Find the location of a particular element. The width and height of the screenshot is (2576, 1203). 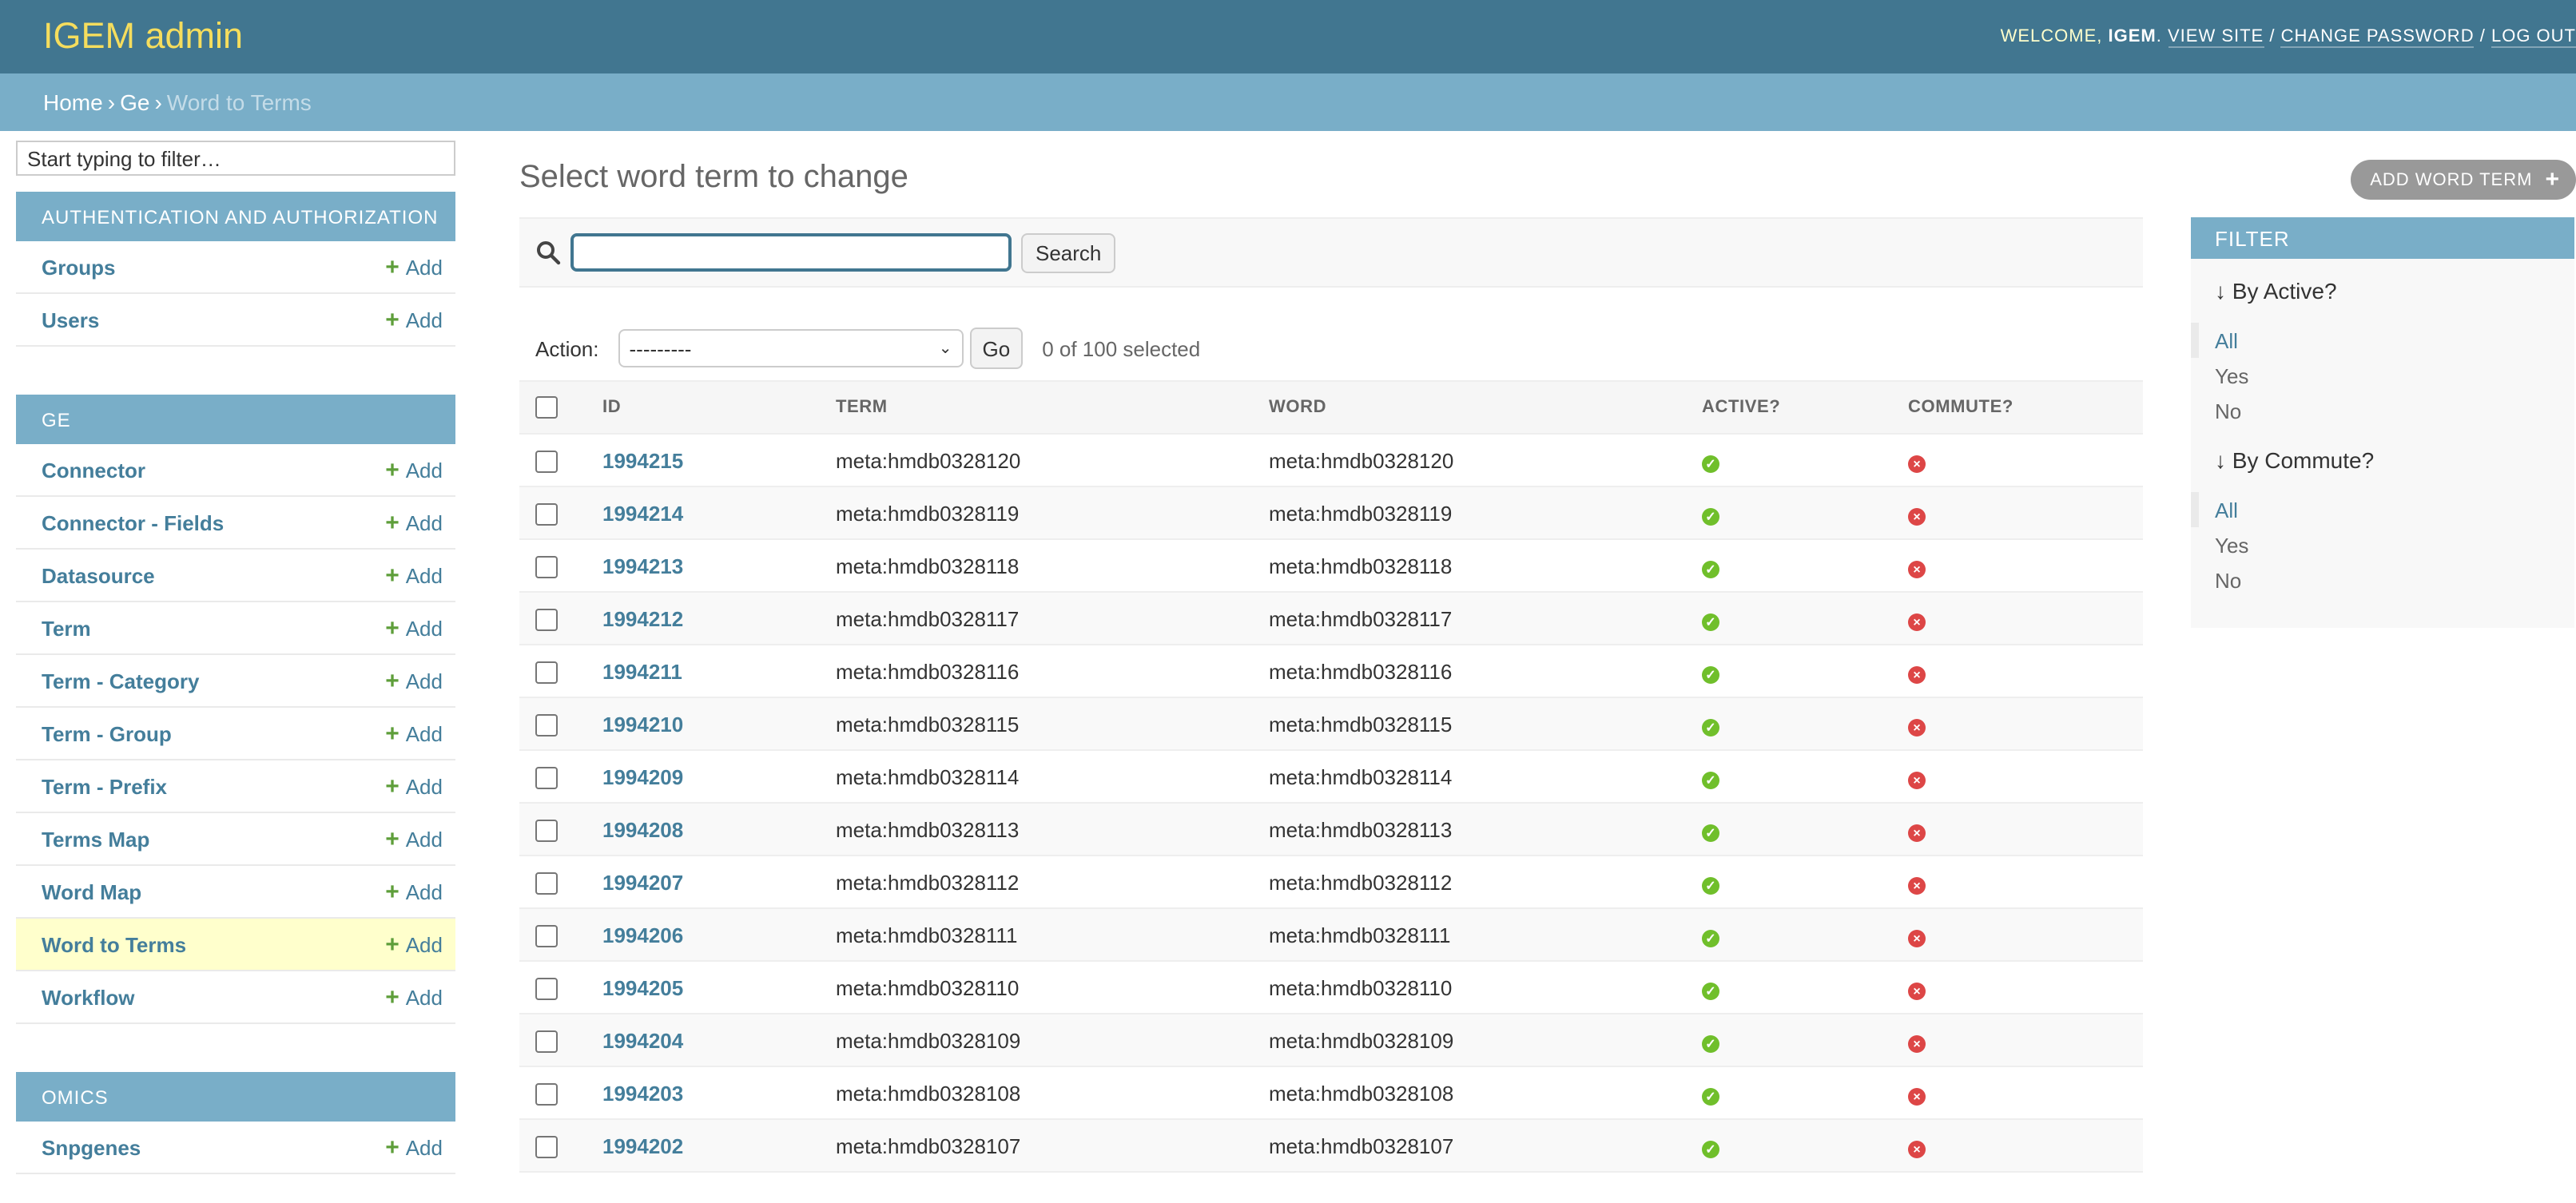

sidebar-item-label: Term - Prefix is located at coordinates (104, 786).